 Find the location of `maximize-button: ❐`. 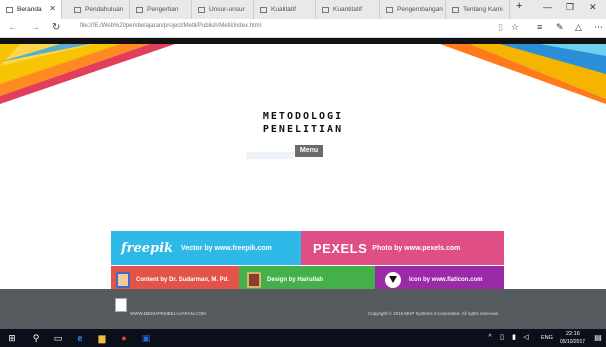

maximize-button: ❐ is located at coordinates (570, 7).